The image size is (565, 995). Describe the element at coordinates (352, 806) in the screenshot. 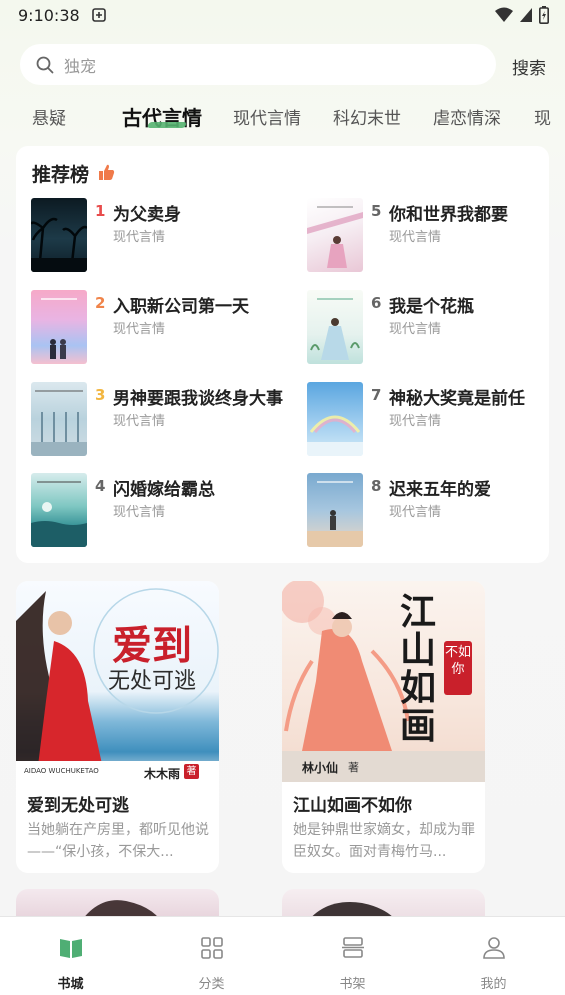

I see `book-title: 江山如画不如你` at that location.